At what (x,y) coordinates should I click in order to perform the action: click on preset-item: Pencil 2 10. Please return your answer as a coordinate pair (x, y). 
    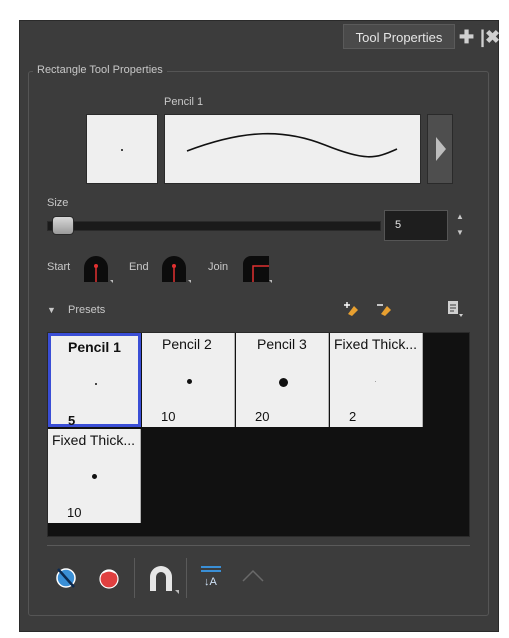
    Looking at the image, I should click on (188, 380).